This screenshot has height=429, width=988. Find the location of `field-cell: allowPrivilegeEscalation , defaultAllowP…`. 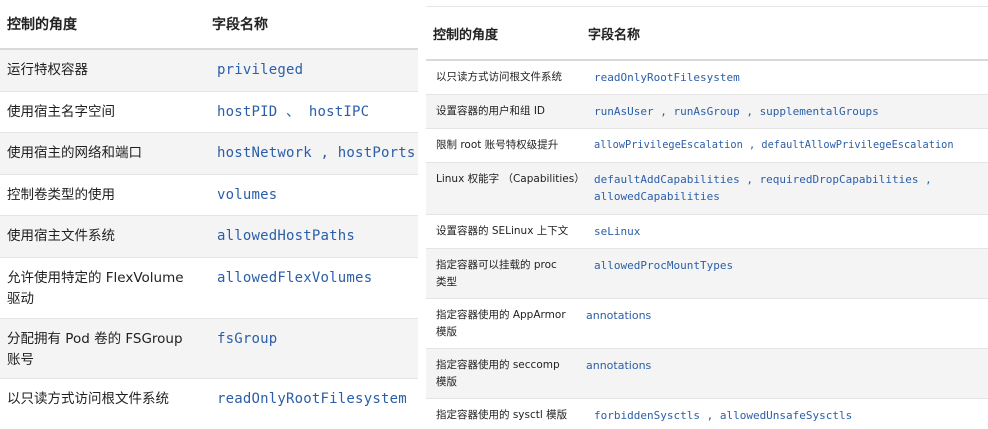

field-cell: allowPrivilegeEscalation , defaultAllowP… is located at coordinates (774, 145).